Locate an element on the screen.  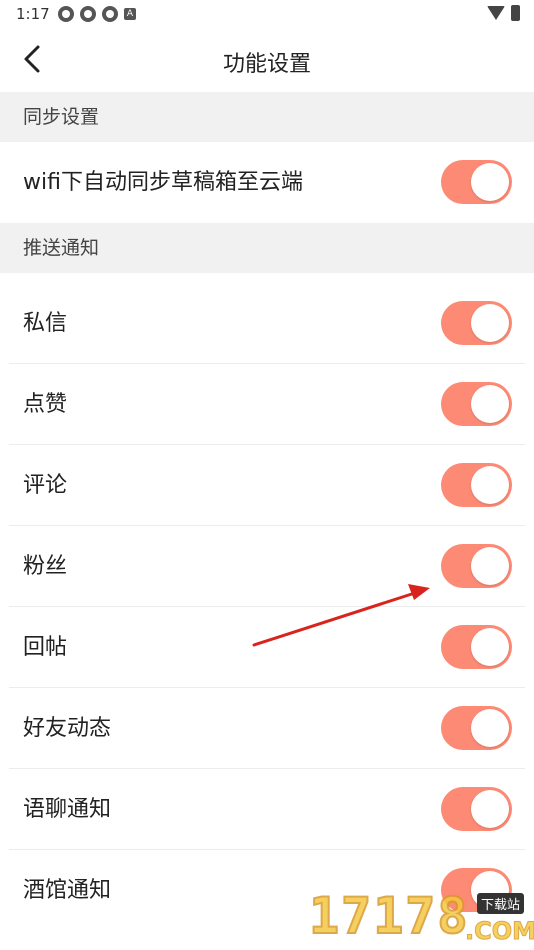
page-title: 功能设置 is located at coordinates (266, 64).